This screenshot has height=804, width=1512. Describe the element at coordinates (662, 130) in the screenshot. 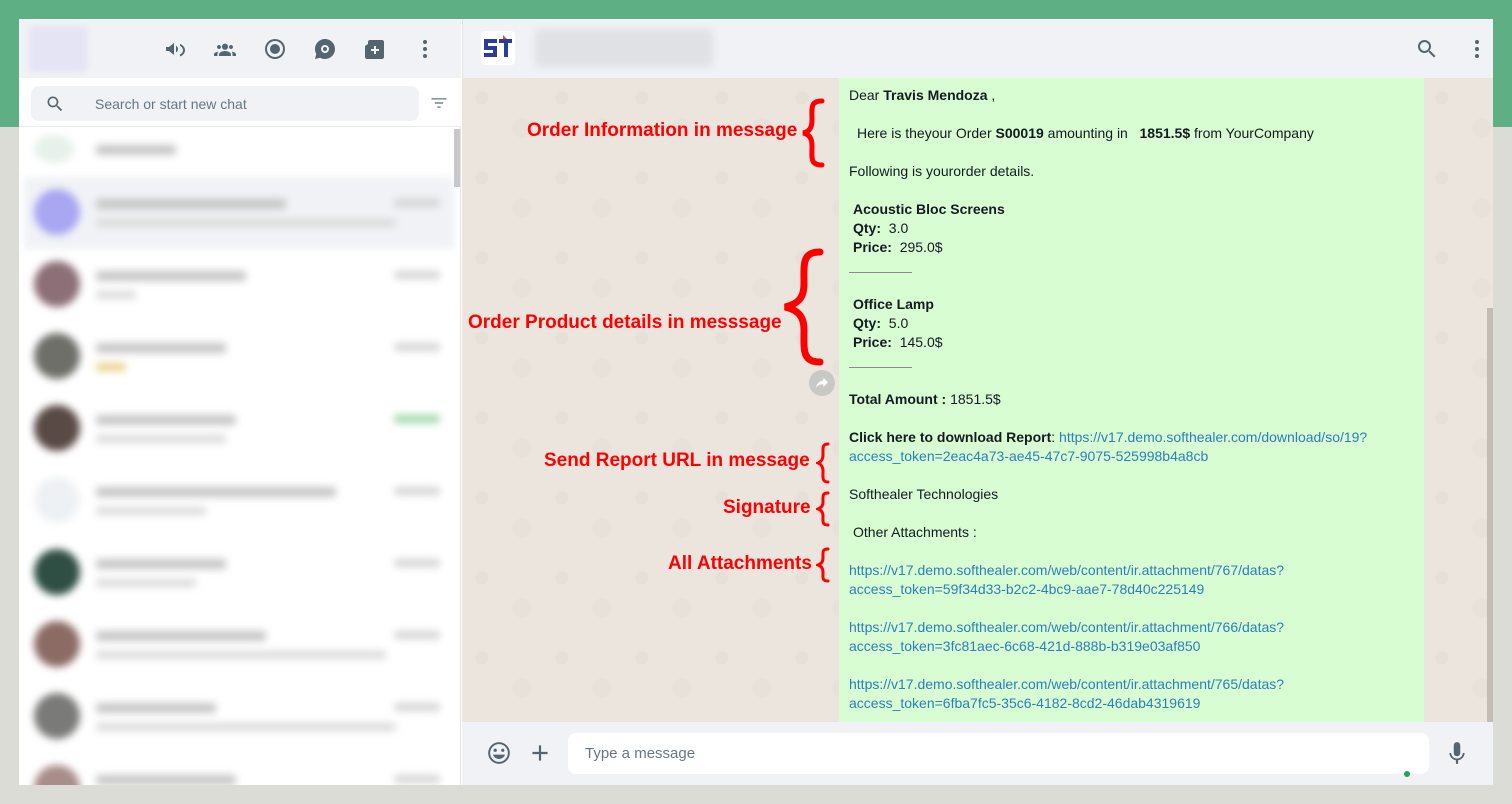

I see `annotation-order-info: Order Information in message` at that location.